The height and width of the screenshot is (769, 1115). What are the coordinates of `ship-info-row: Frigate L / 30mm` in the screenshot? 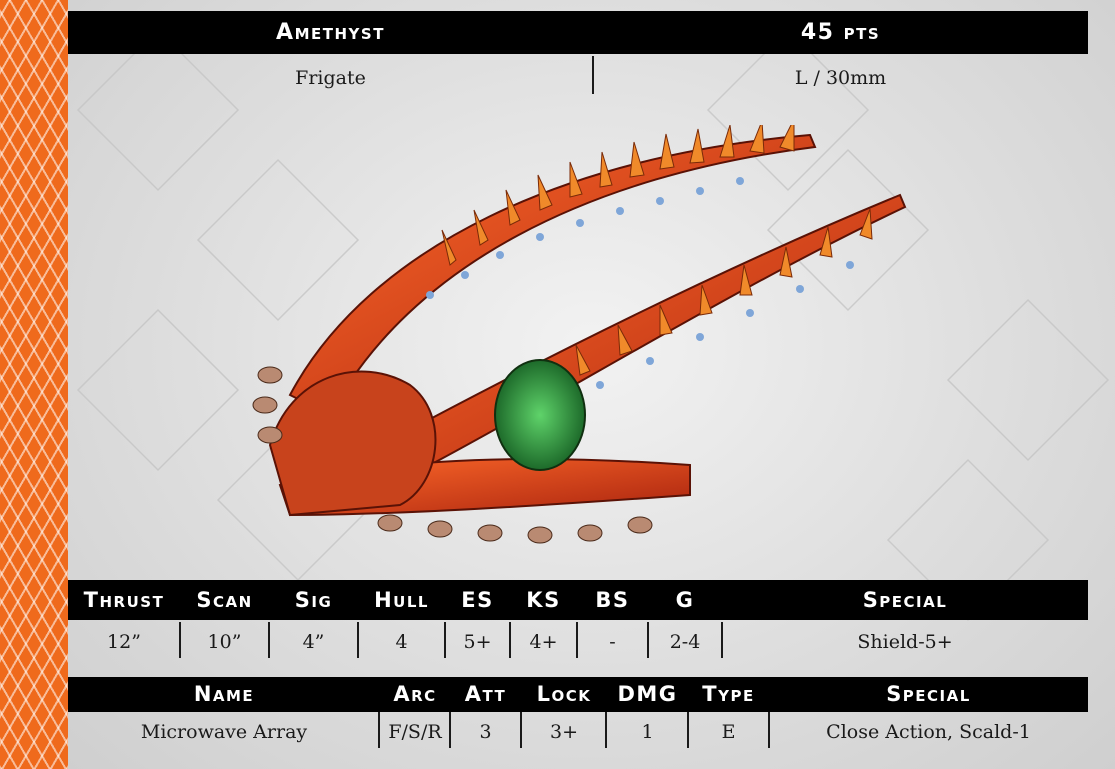 It's located at (578, 78).